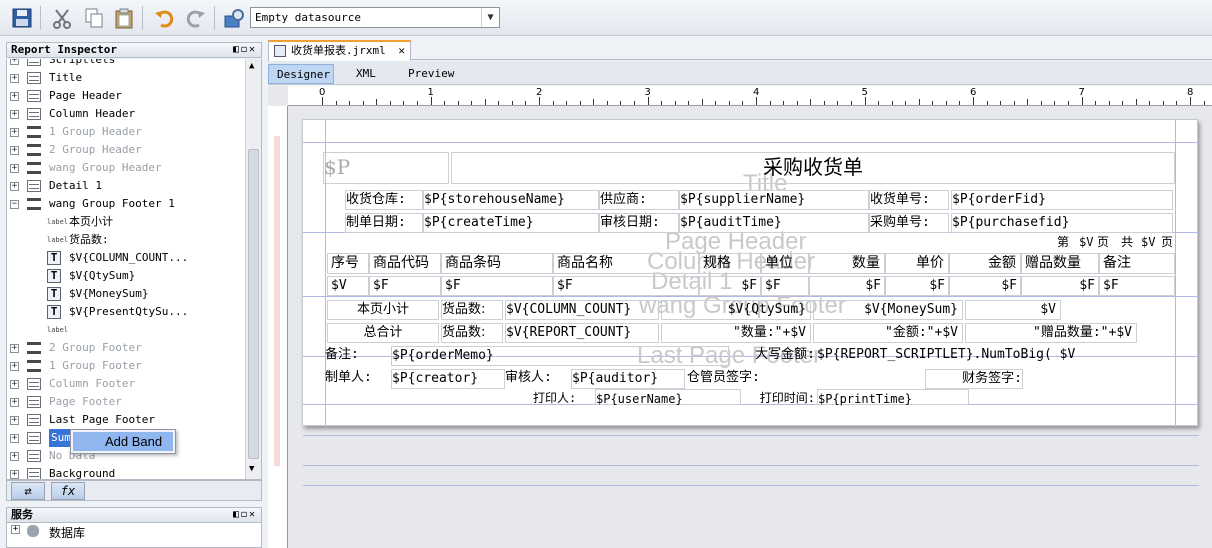 Image resolution: width=1212 pixels, height=548 pixels. Describe the element at coordinates (22, 18) in the screenshot. I see `save-icon` at that location.